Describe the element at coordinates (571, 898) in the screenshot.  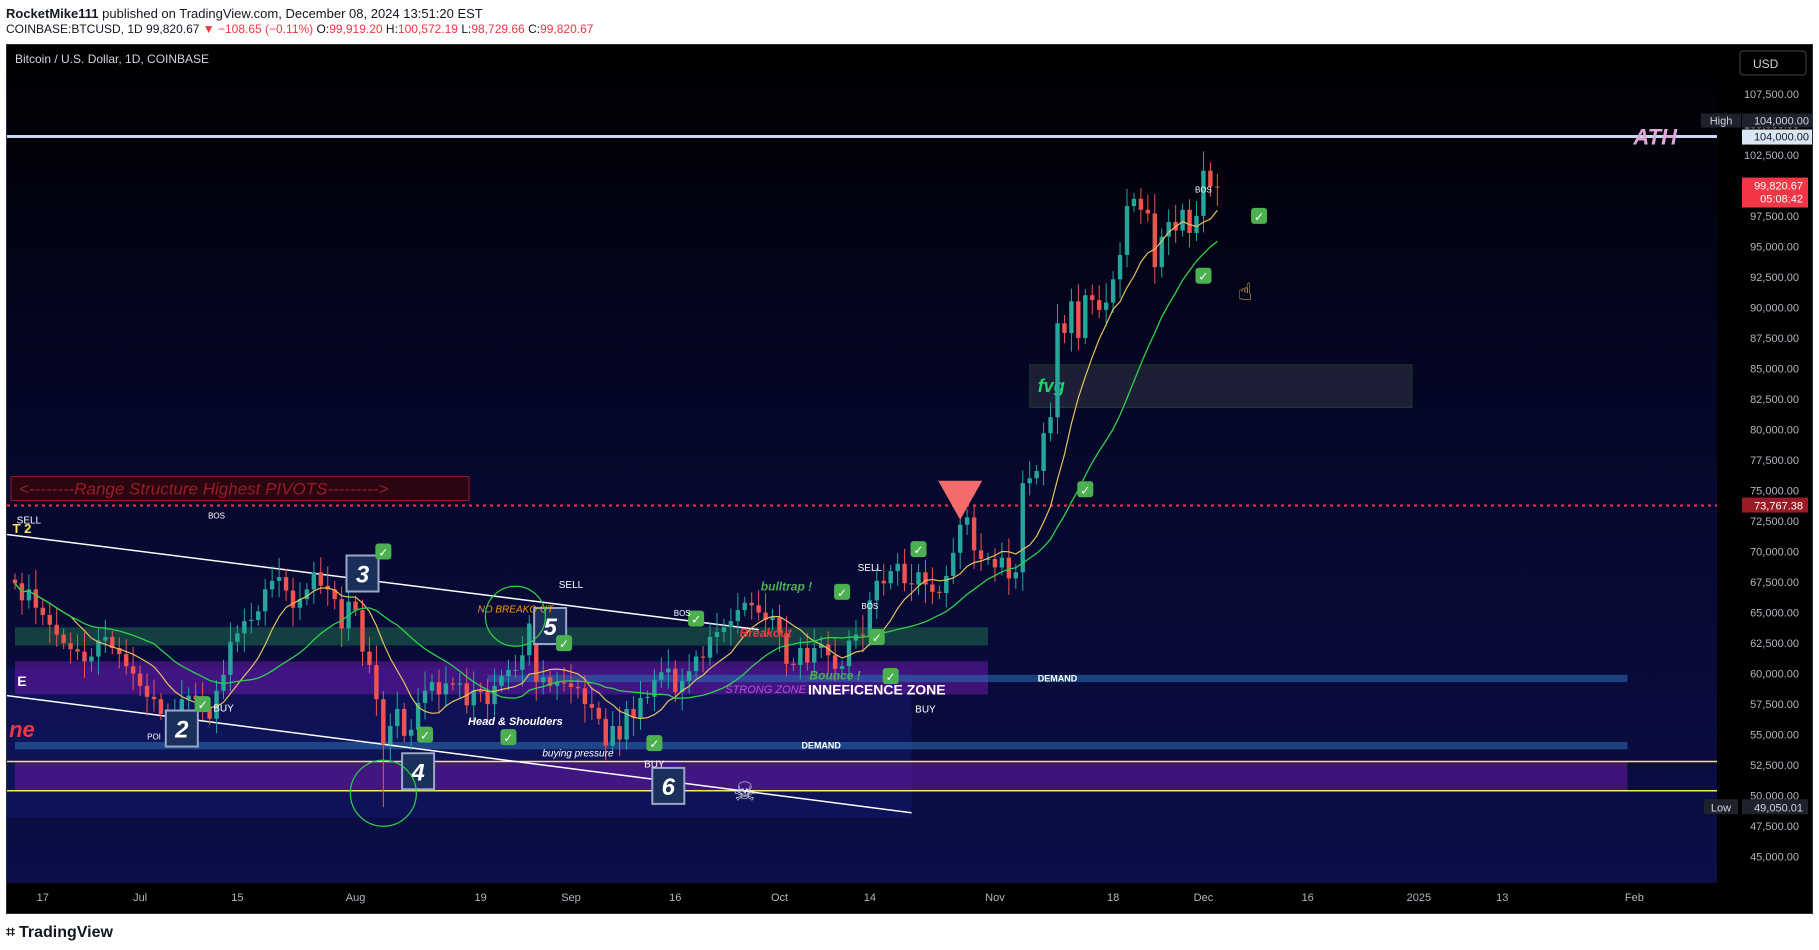
I see `time-tick-label: Sep` at that location.